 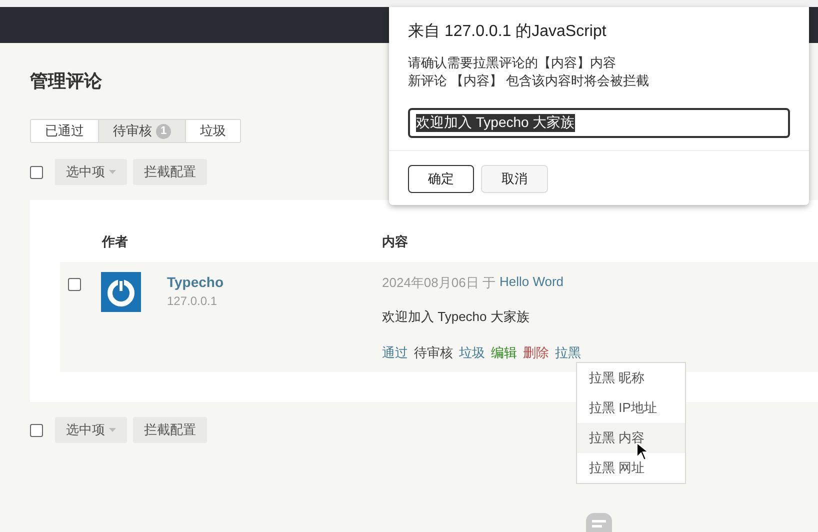 I want to click on dialog-message: 请确认需要拉黑评论的【内容】内容, so click(x=512, y=63).